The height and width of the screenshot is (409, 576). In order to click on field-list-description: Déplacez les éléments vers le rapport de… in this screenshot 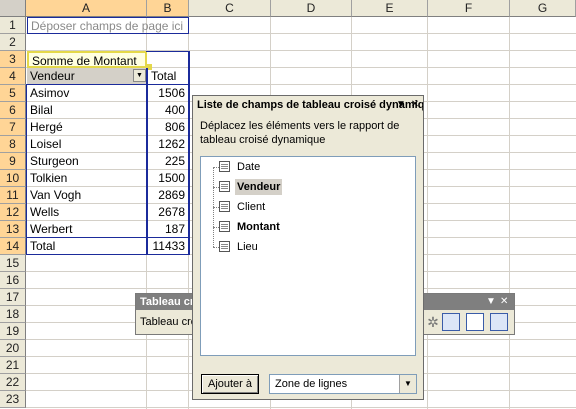, I will do `click(300, 133)`.